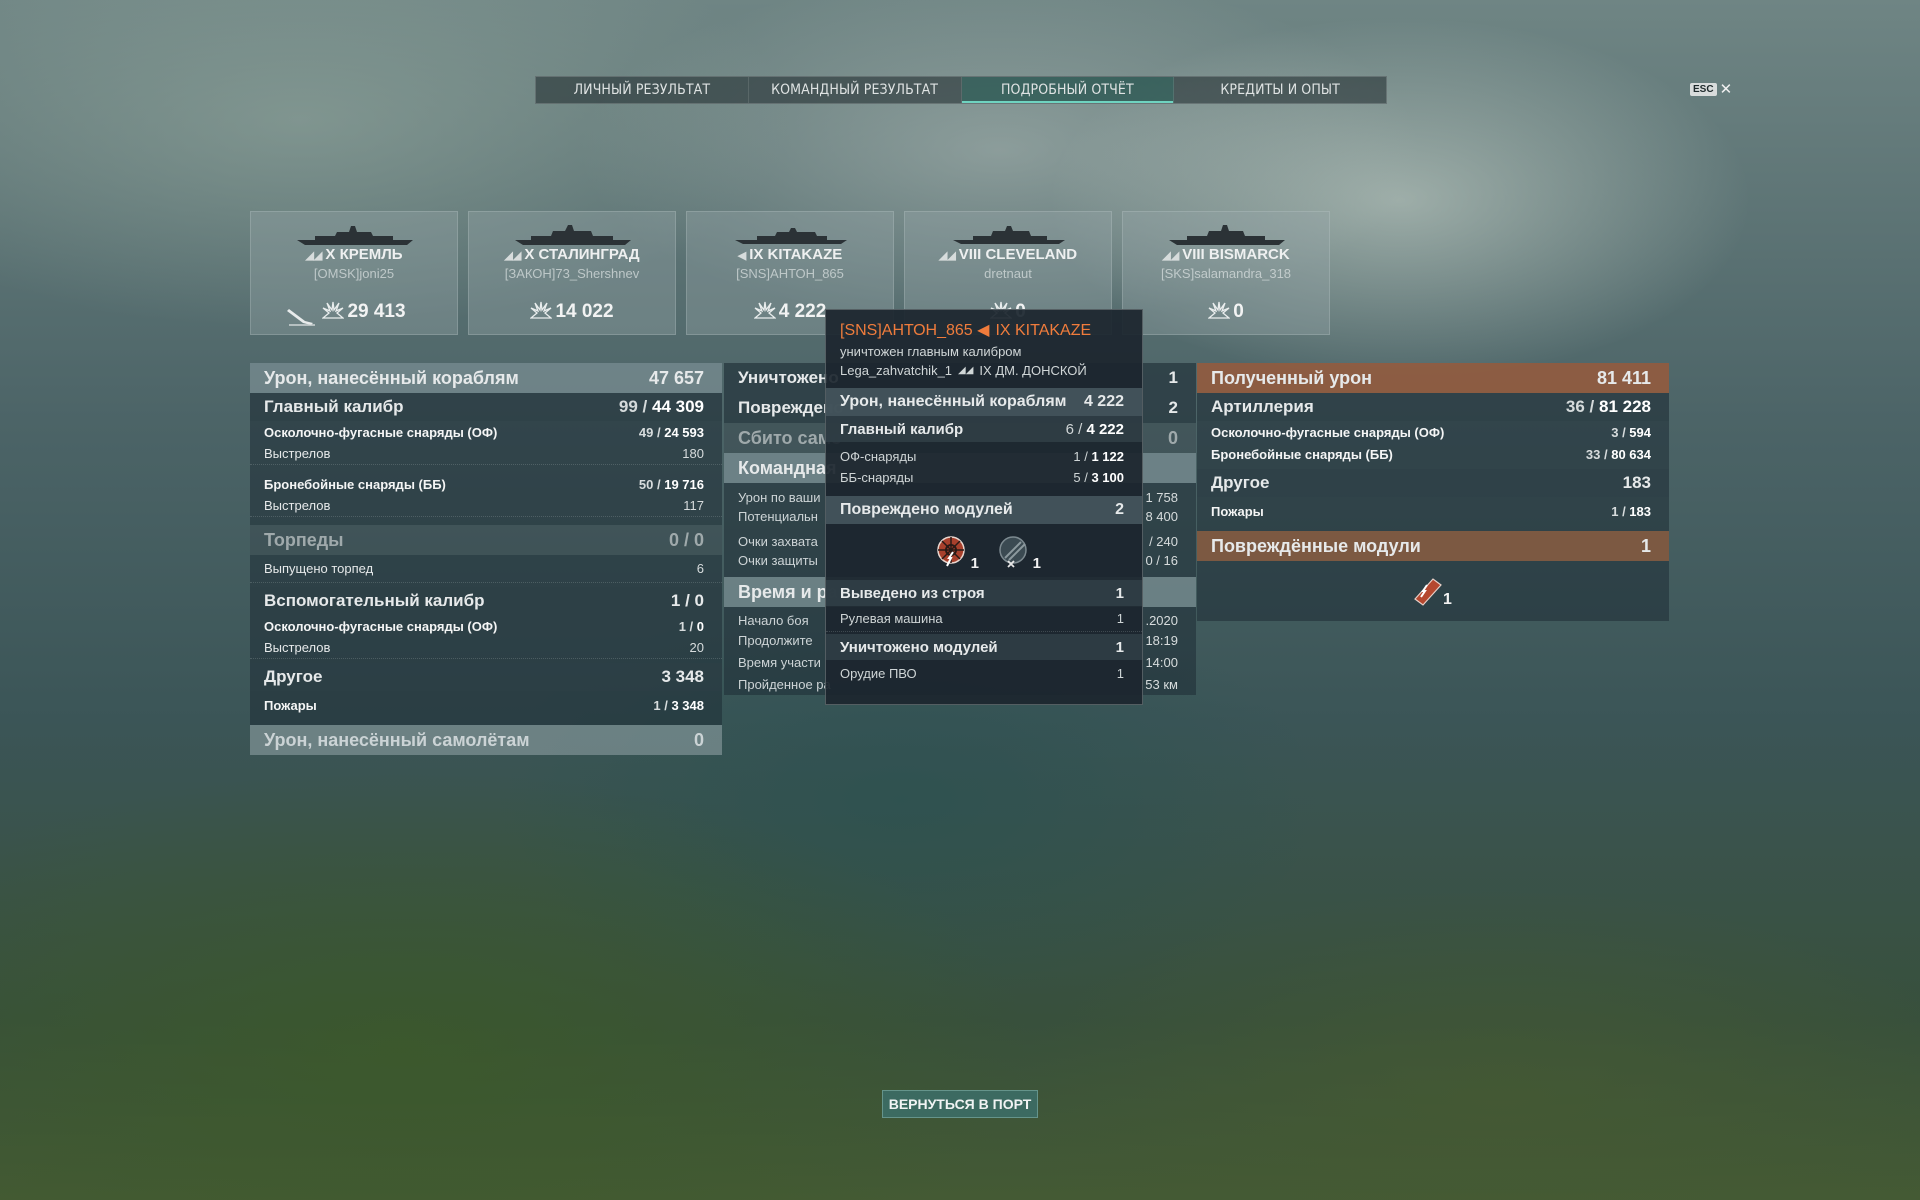 The height and width of the screenshot is (1200, 1920). What do you see at coordinates (966, 370) in the screenshot?
I see `cruiser-class-icon: ◢◢` at bounding box center [966, 370].